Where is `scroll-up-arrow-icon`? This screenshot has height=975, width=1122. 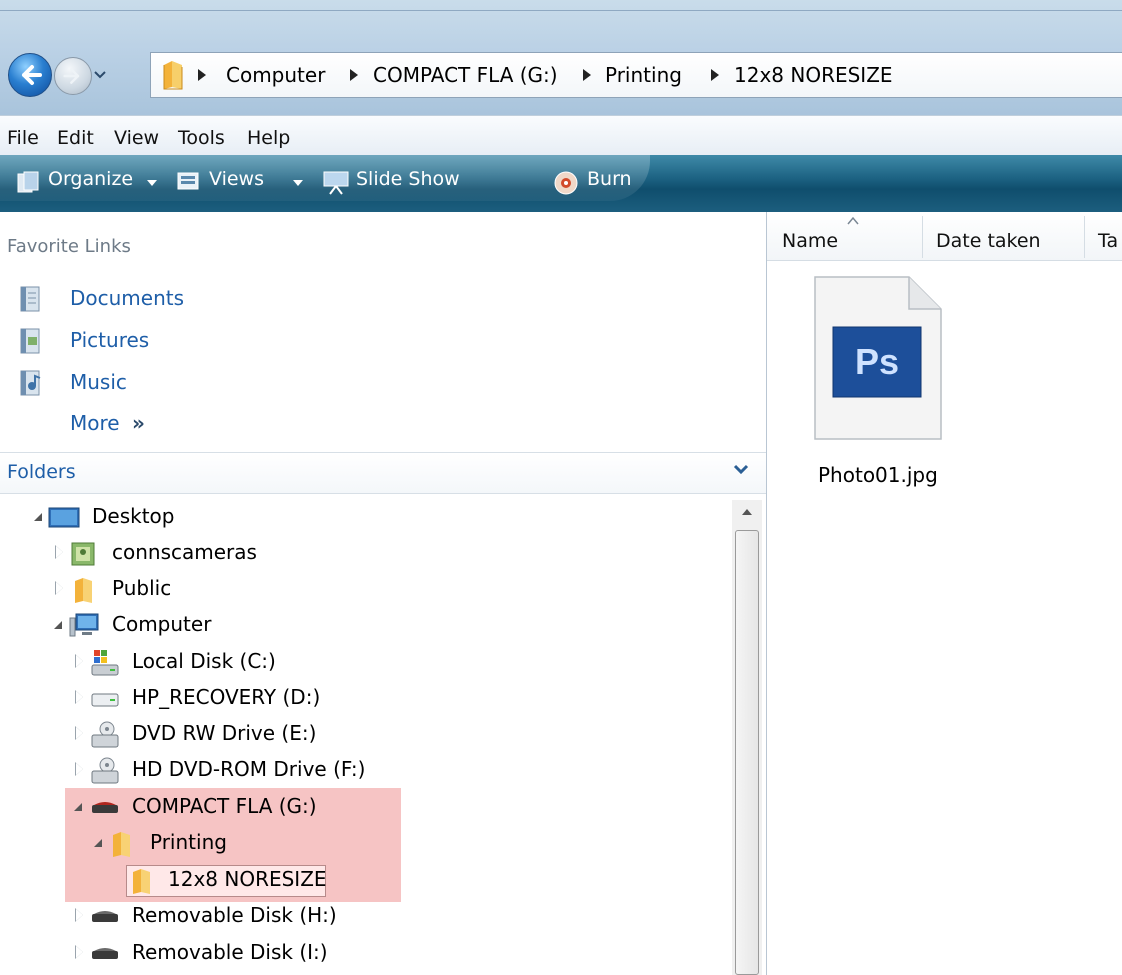 scroll-up-arrow-icon is located at coordinates (747, 512).